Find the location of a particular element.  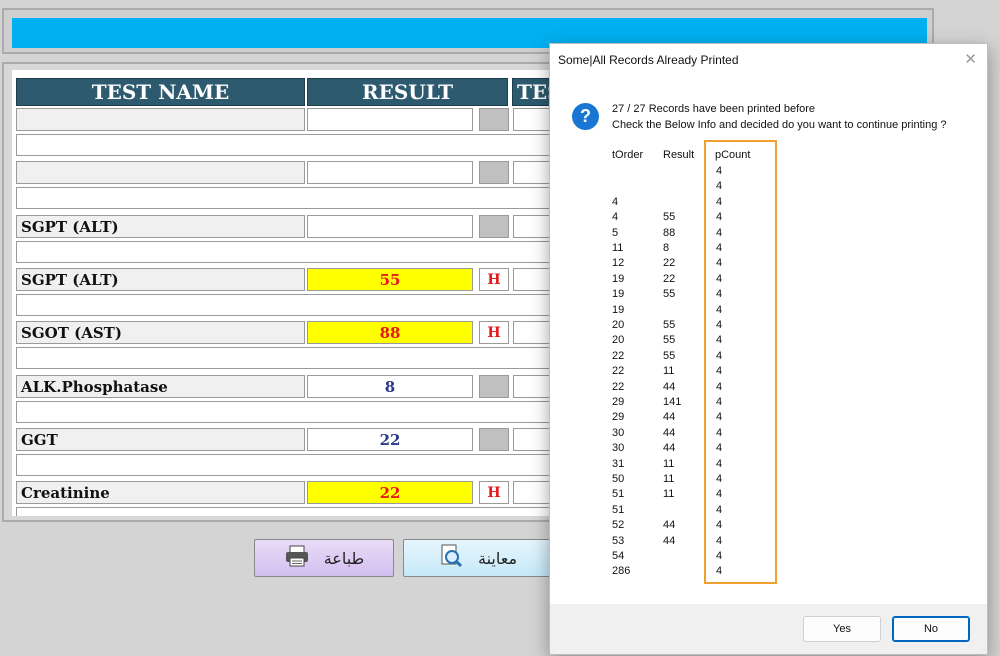

question-icon: ? is located at coordinates (585, 116).